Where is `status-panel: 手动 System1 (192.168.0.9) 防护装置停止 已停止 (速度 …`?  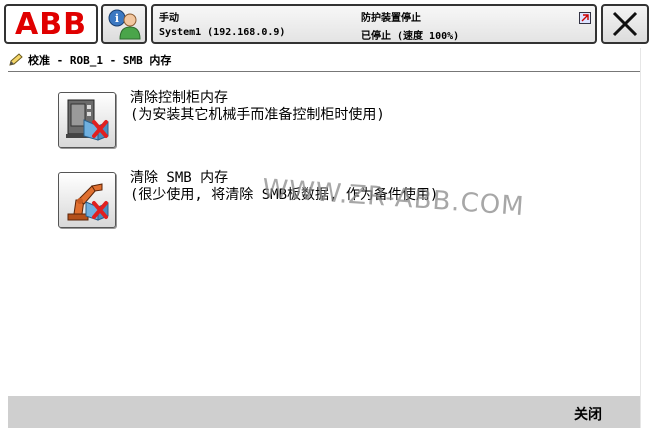
status-panel: 手动 System1 (192.168.0.9) 防护装置停止 已停止 (速度 … is located at coordinates (374, 24).